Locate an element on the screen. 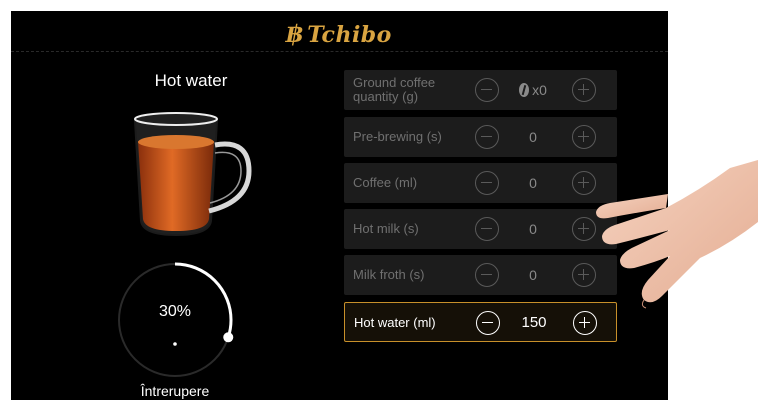  progress-knob is located at coordinates (228, 337).